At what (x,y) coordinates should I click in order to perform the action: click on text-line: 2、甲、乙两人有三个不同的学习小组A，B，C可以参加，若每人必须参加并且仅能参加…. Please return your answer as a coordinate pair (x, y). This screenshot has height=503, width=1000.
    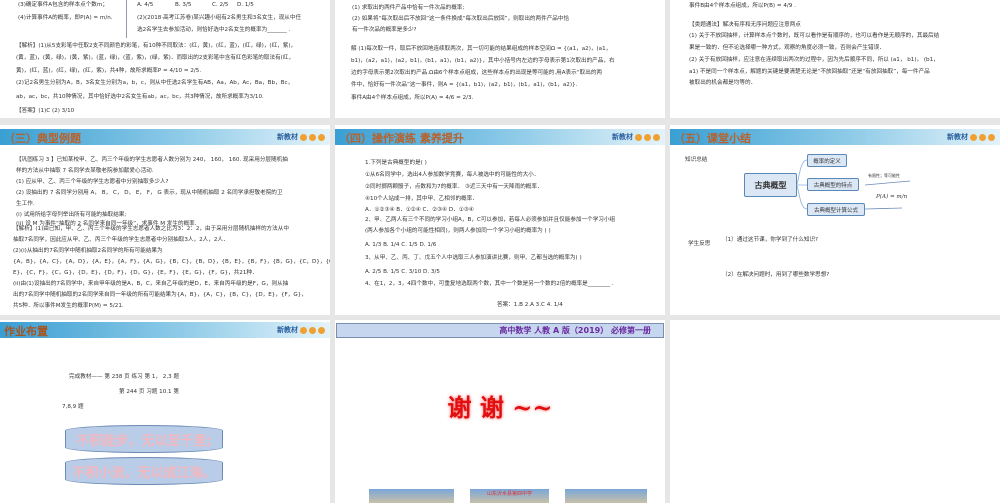
    Looking at the image, I should click on (490, 220).